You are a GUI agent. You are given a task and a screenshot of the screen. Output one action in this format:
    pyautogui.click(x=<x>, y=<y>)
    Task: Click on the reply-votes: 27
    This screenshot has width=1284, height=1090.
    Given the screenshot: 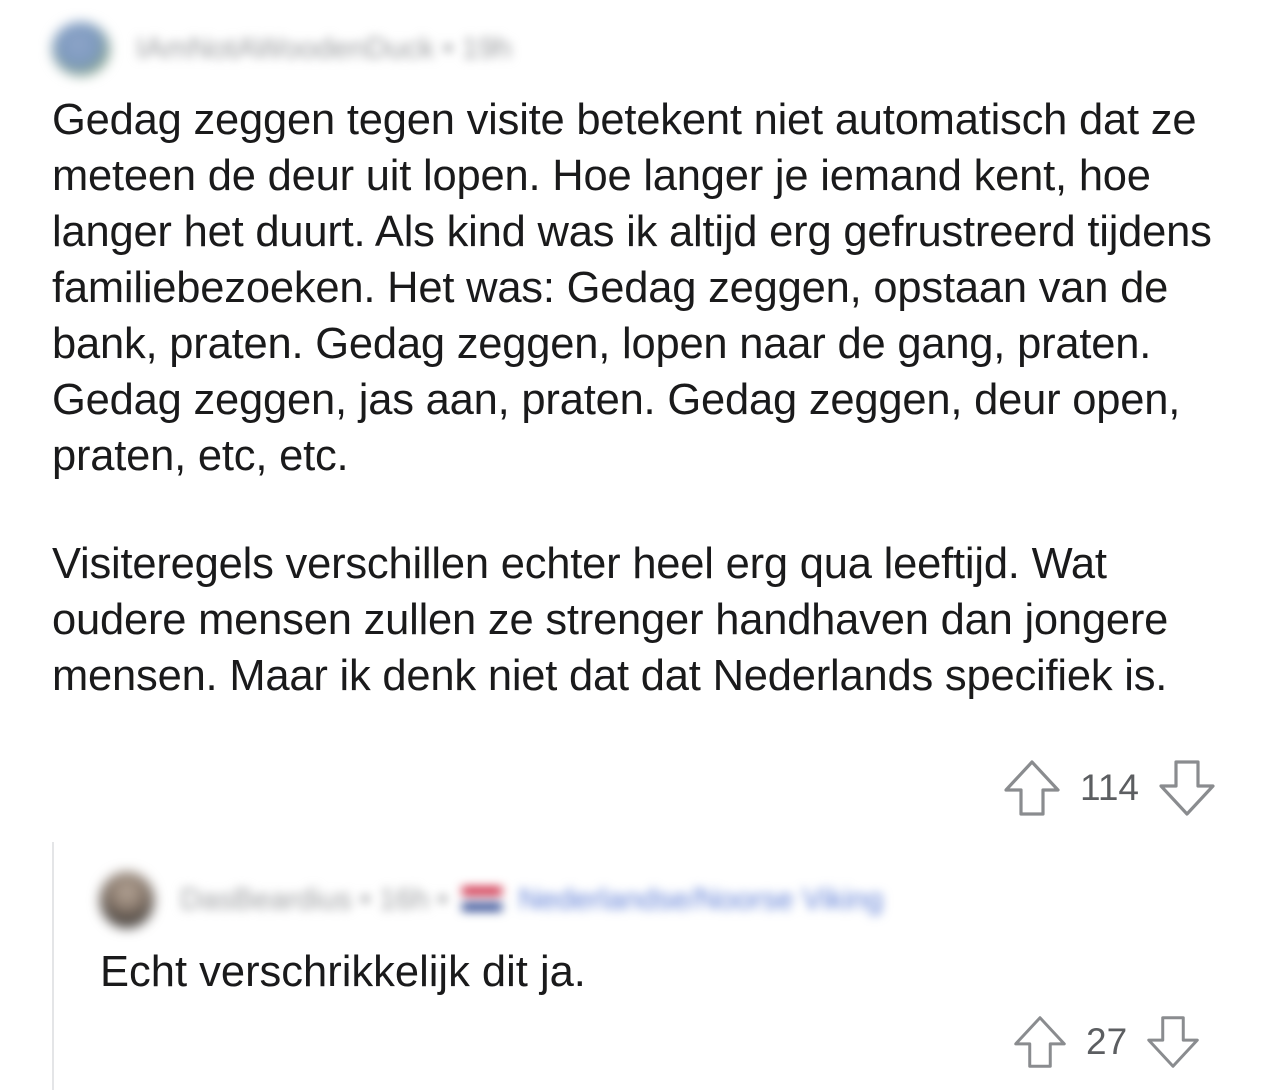 What is the action you would take?
    pyautogui.click(x=1106, y=1042)
    